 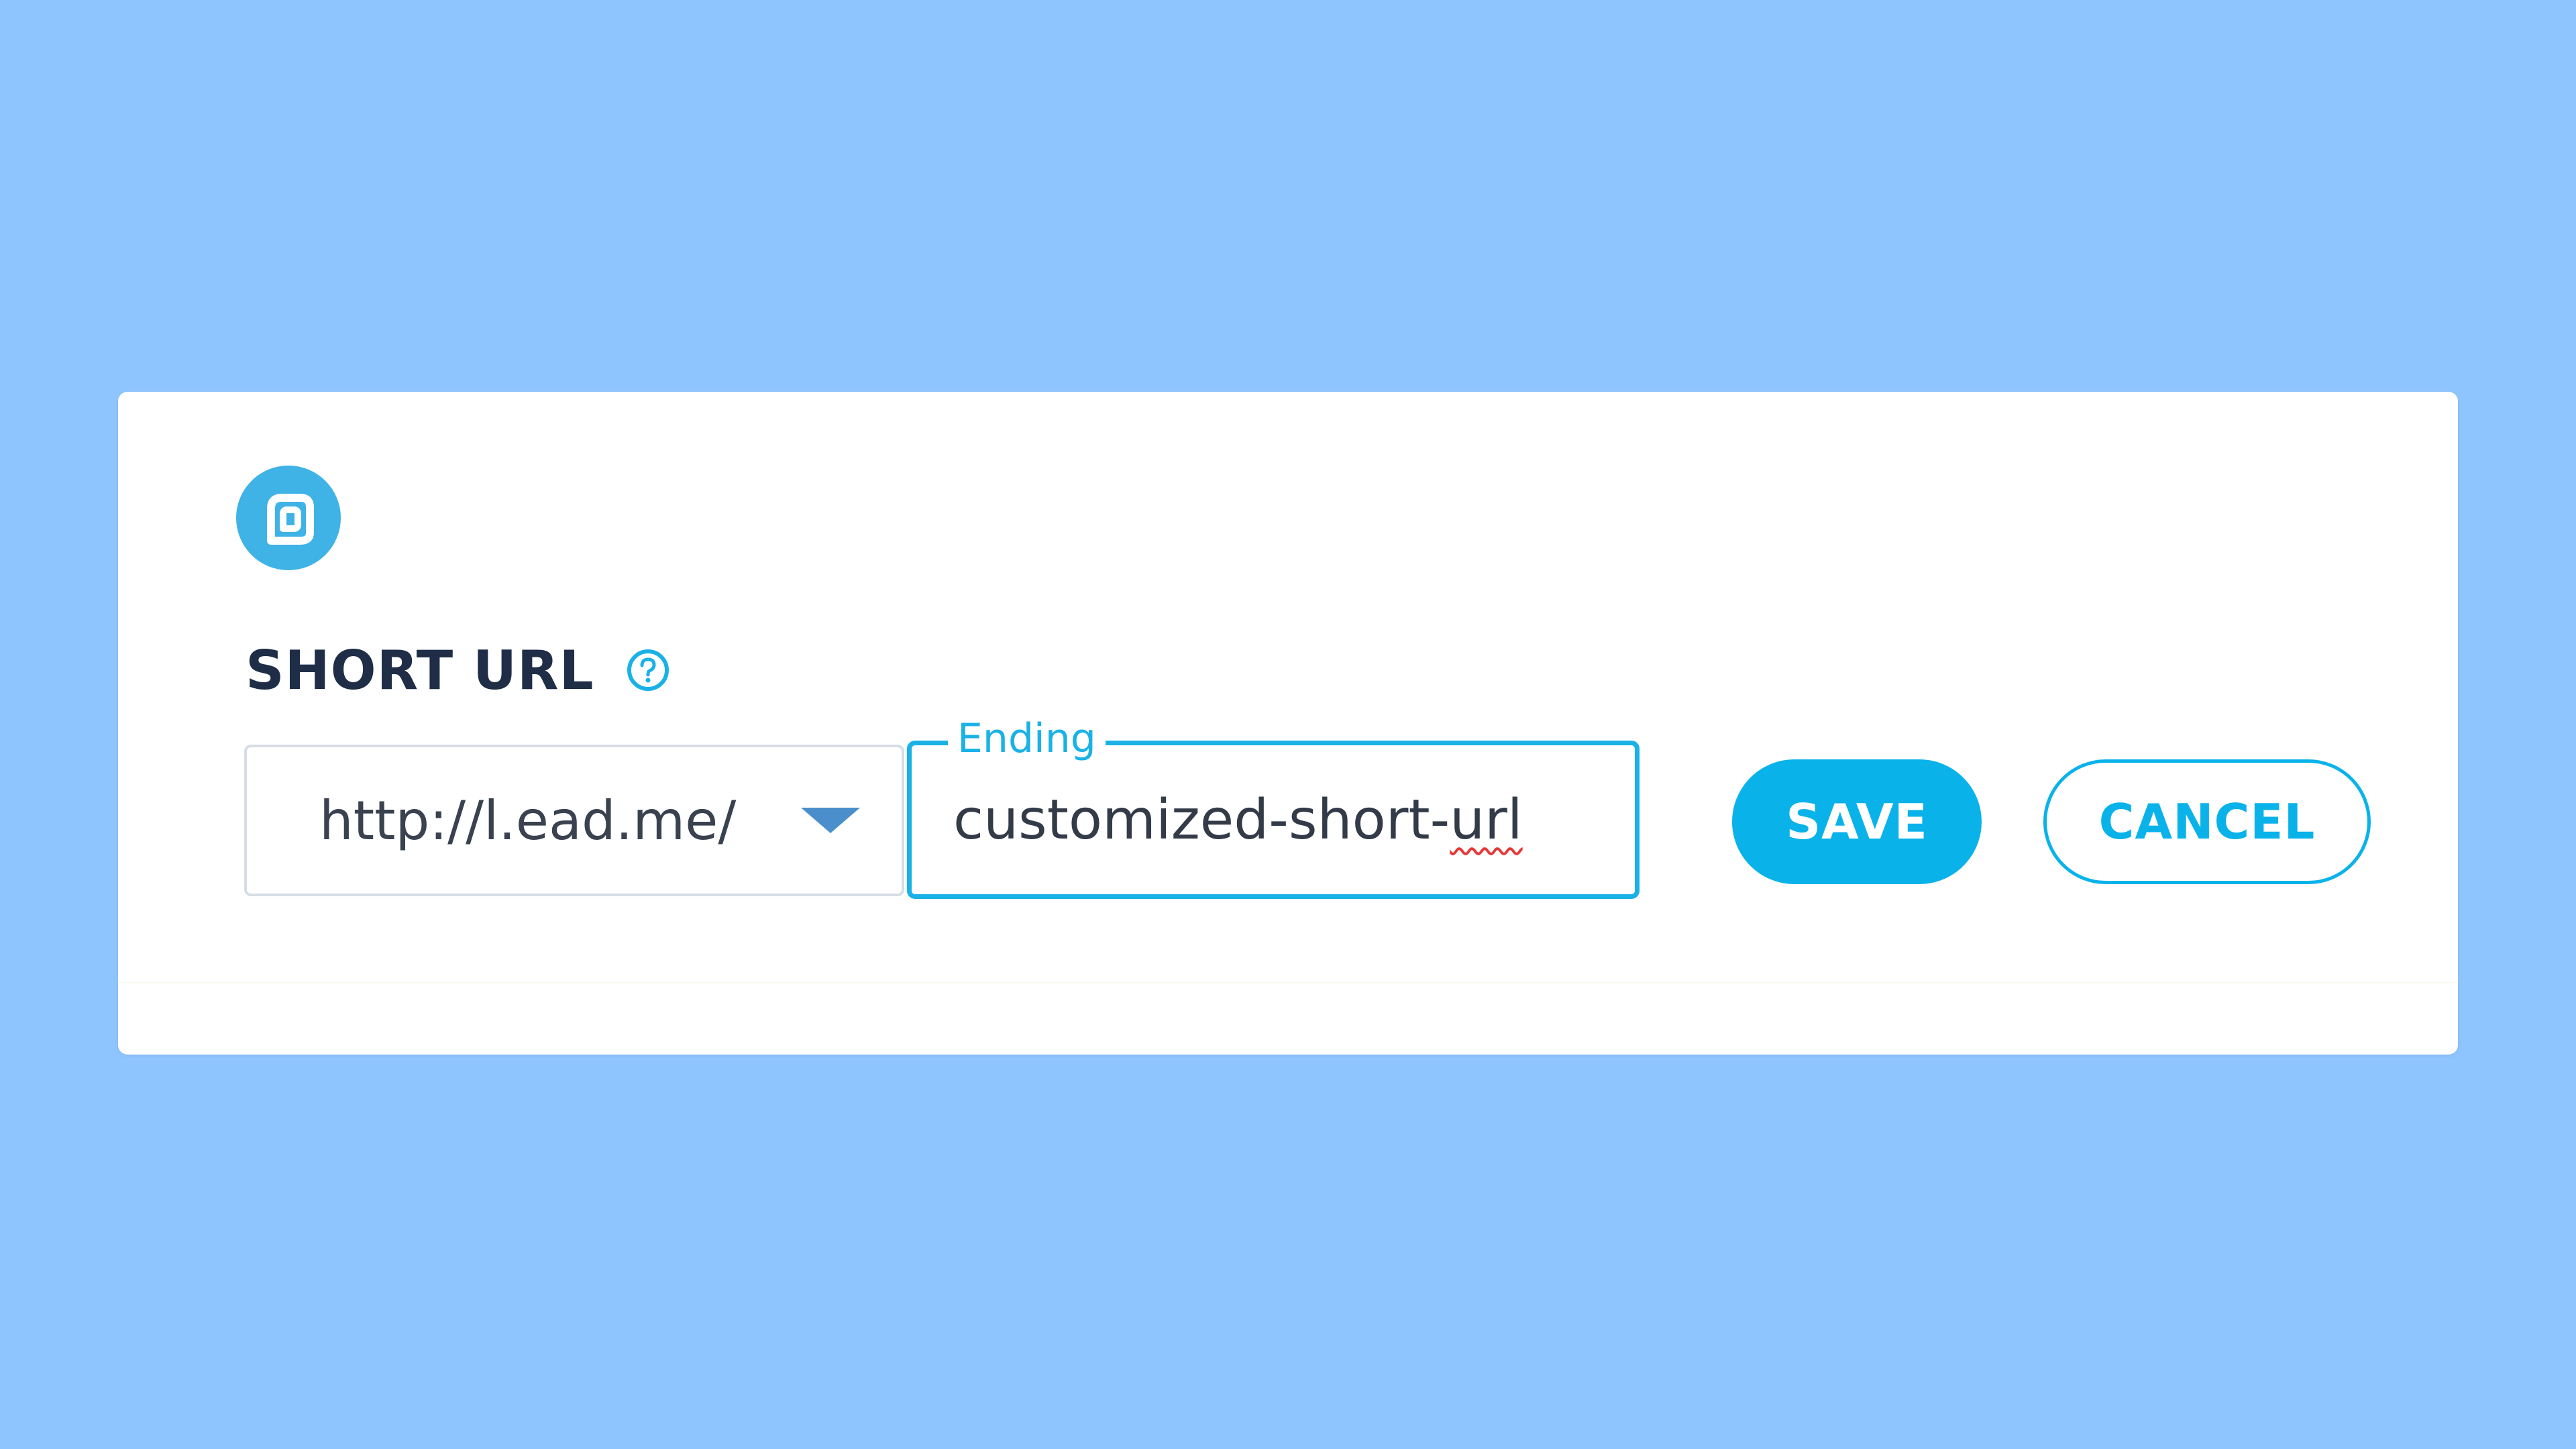 What do you see at coordinates (528, 820) in the screenshot?
I see `domain-select-value: http://l.ead.me/` at bounding box center [528, 820].